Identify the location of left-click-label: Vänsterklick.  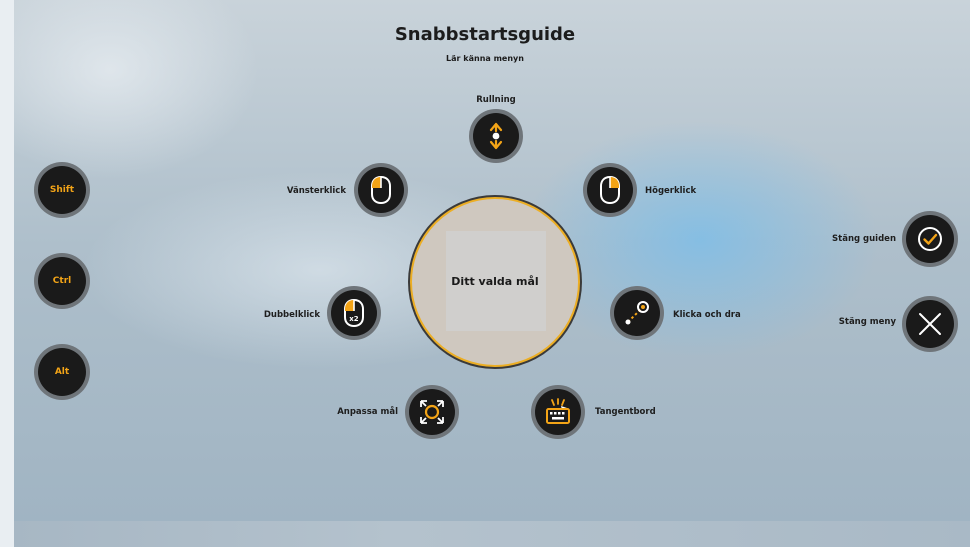
(316, 191).